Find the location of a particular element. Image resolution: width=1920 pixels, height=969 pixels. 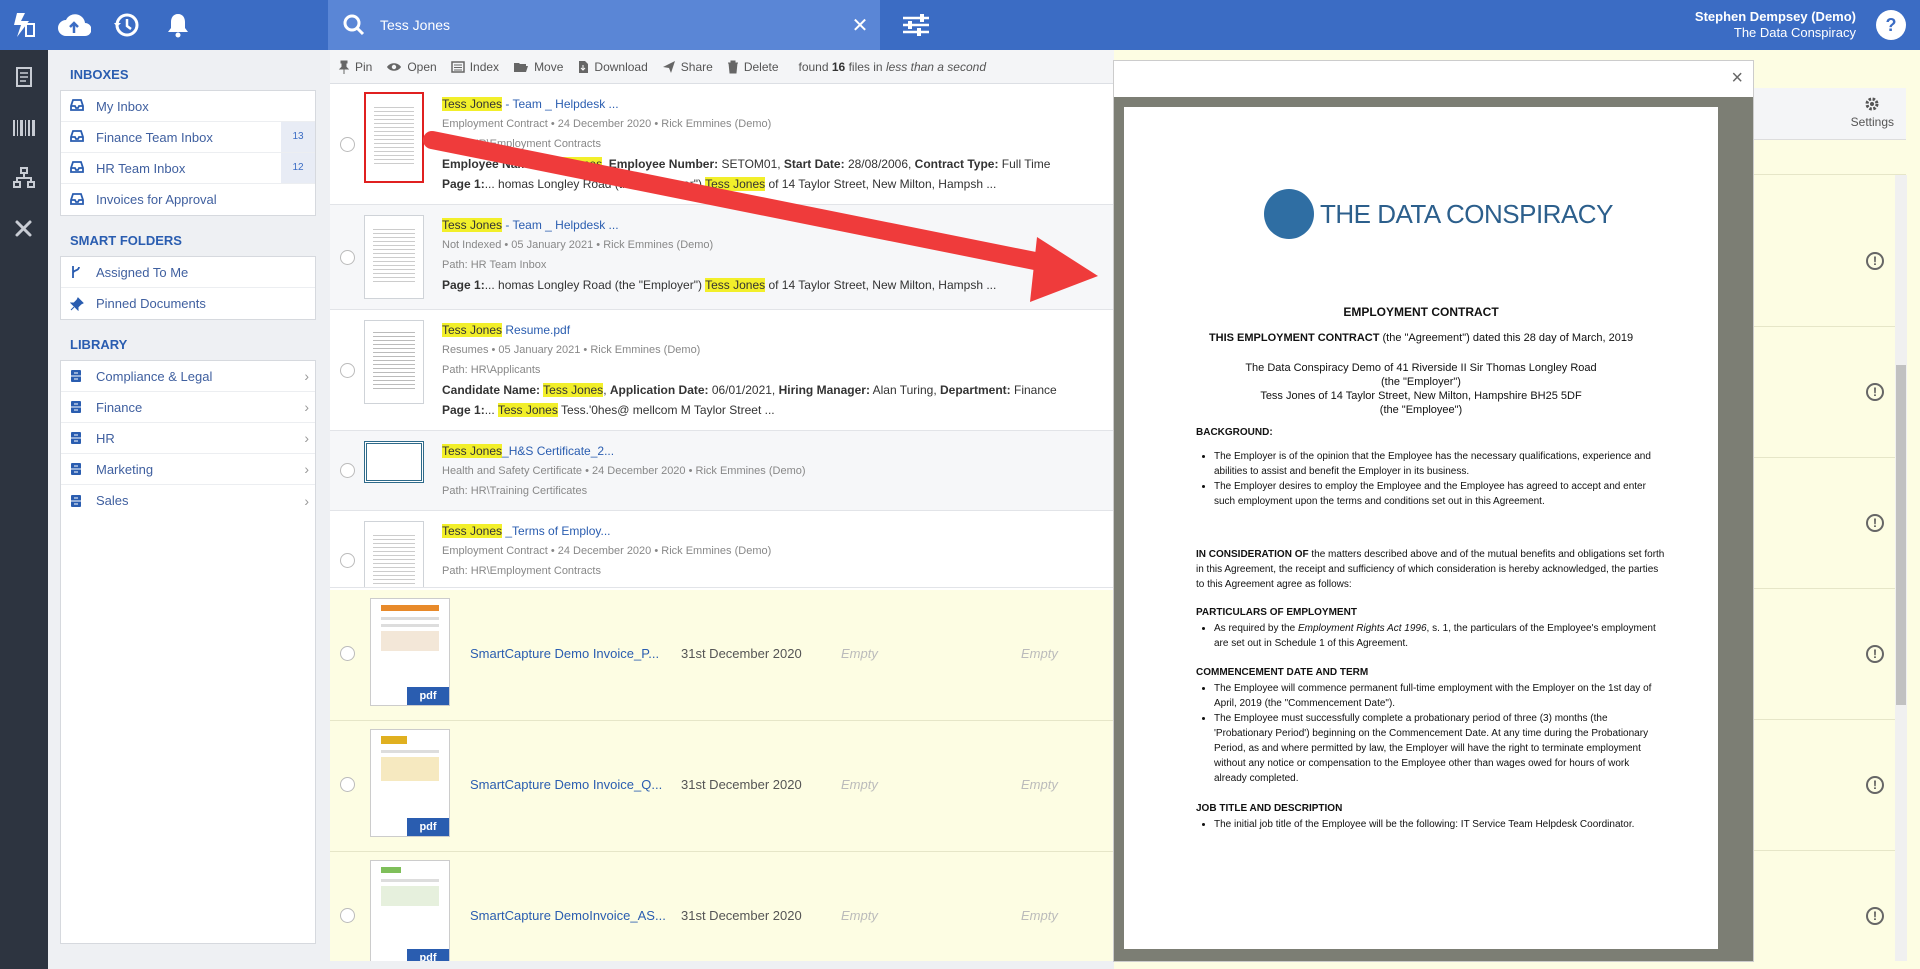

section-heading: JOB TITLE AND DESCRIPTION is located at coordinates (1269, 808).